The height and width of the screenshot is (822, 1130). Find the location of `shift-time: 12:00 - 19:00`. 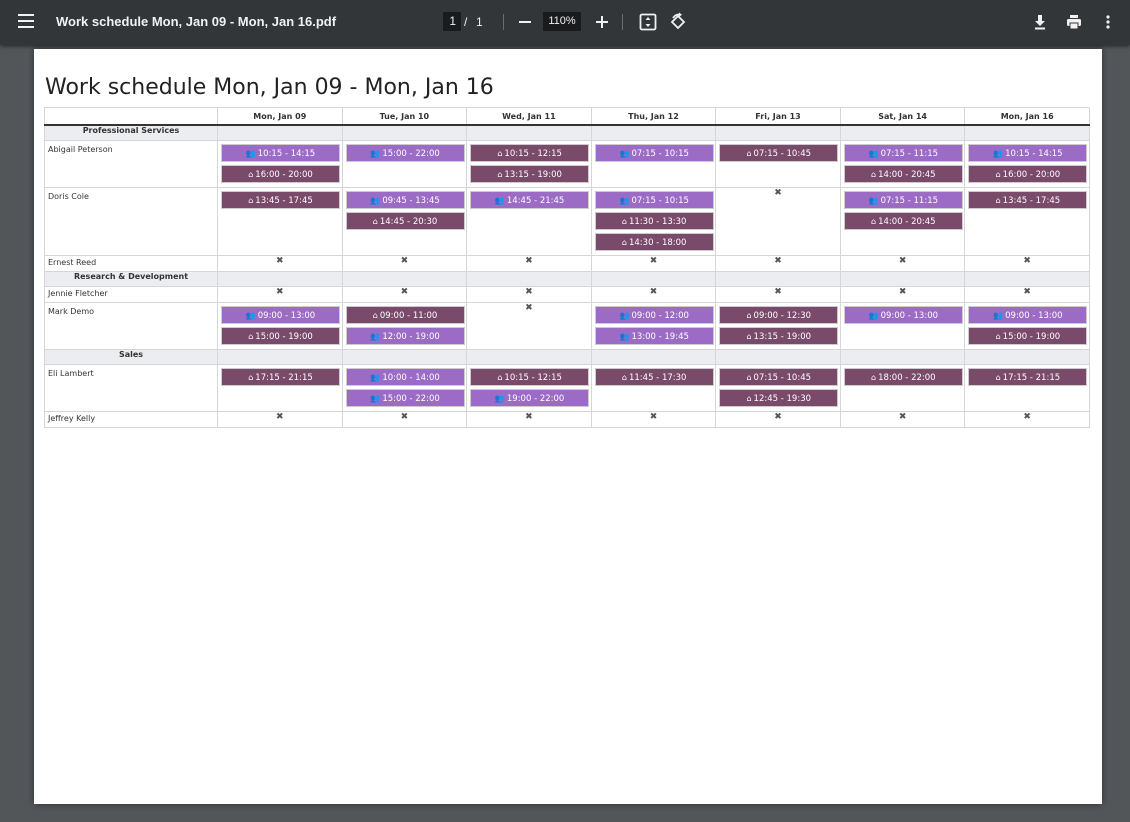

shift-time: 12:00 - 19:00 is located at coordinates (411, 337).